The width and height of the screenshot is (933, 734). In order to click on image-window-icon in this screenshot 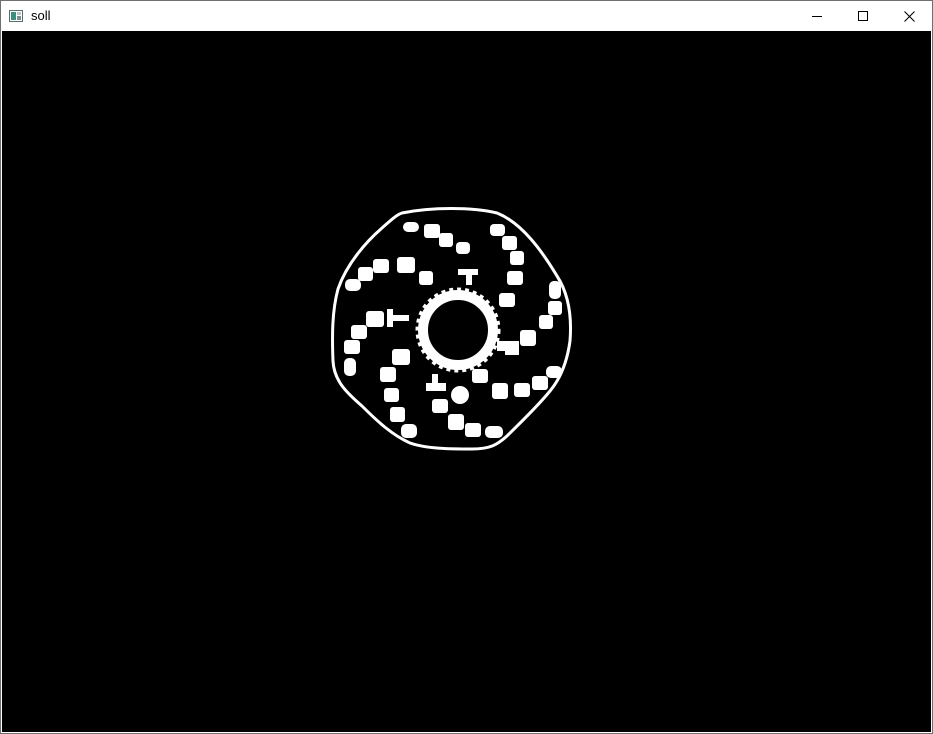, I will do `click(16, 15)`.